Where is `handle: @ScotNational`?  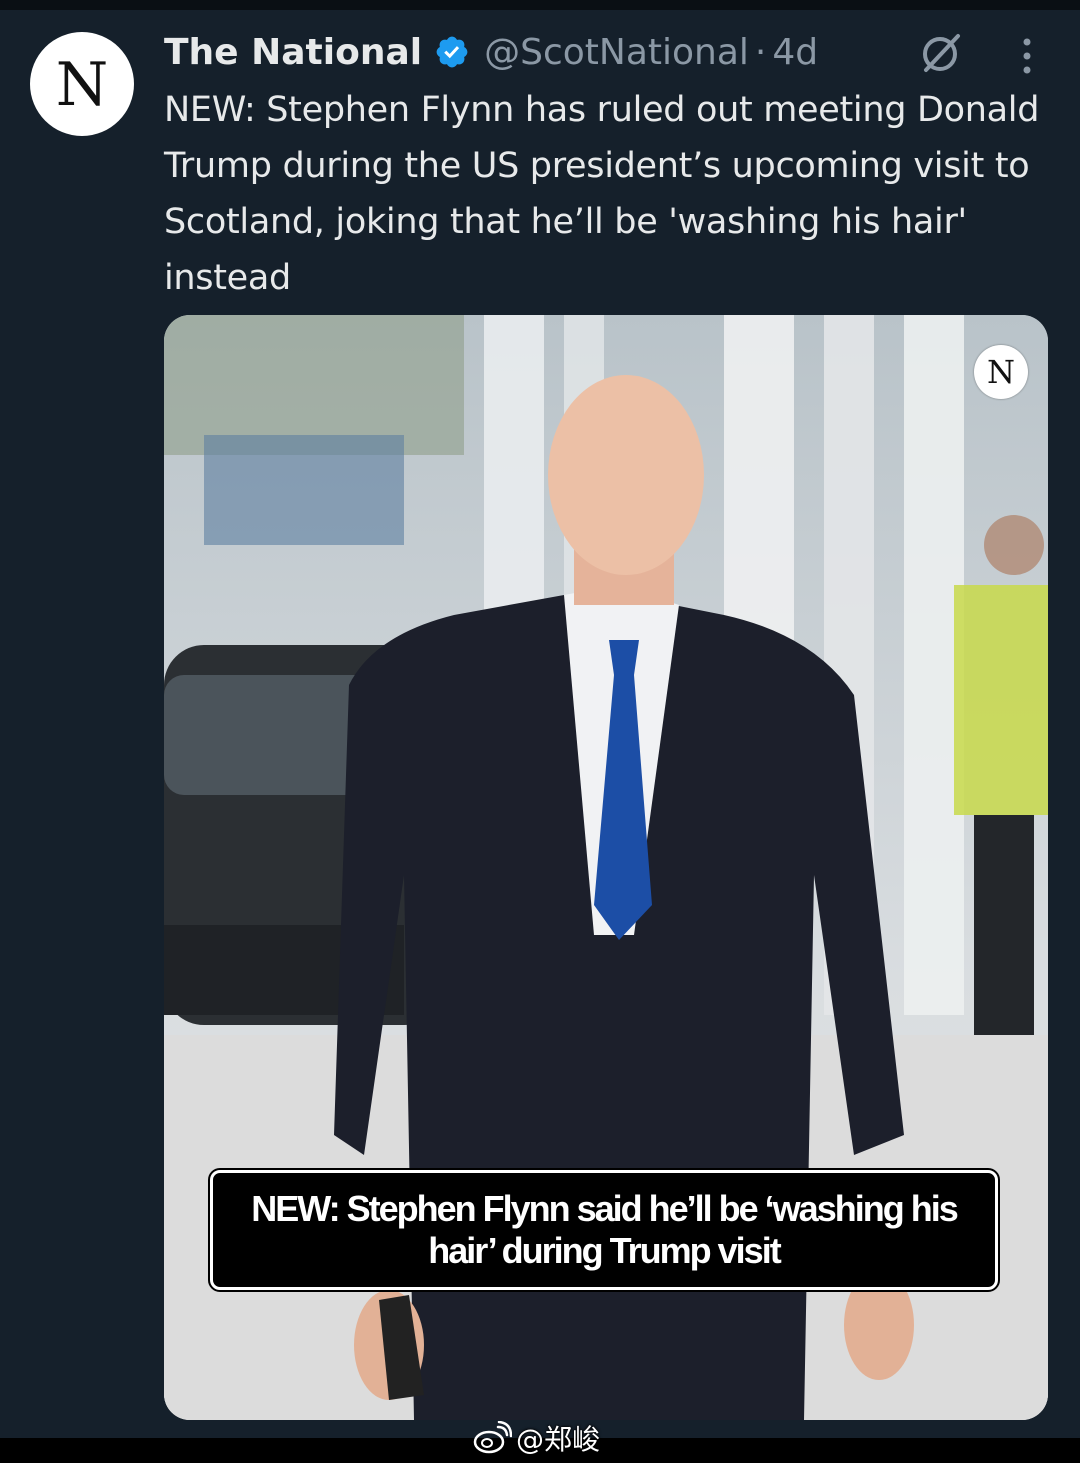 handle: @ScotNational is located at coordinates (616, 52).